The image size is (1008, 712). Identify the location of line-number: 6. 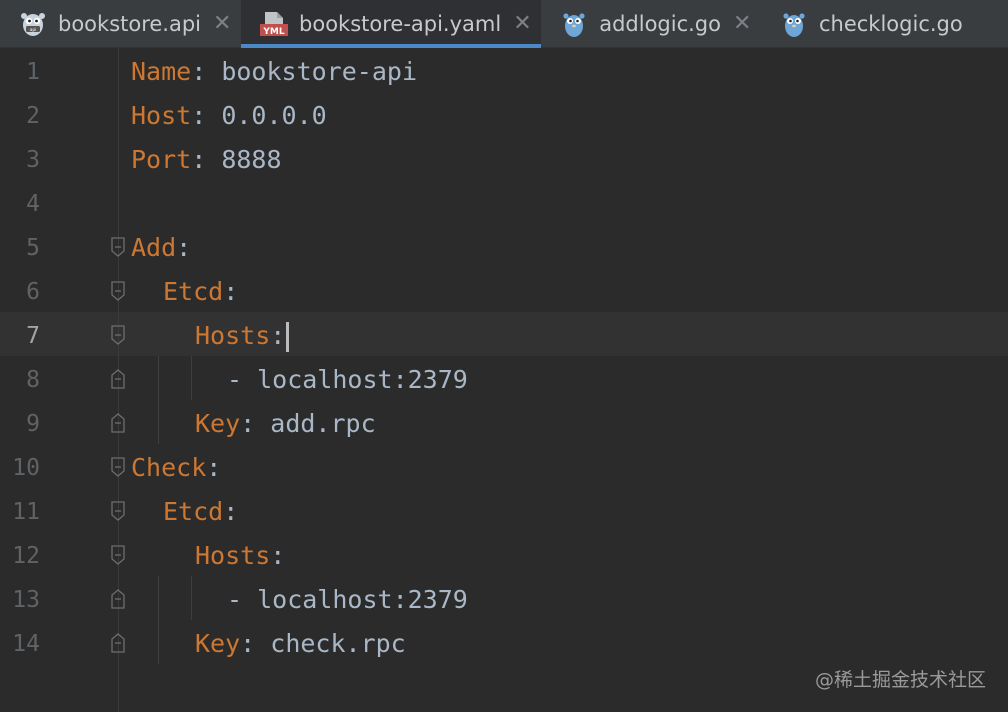
(33, 292).